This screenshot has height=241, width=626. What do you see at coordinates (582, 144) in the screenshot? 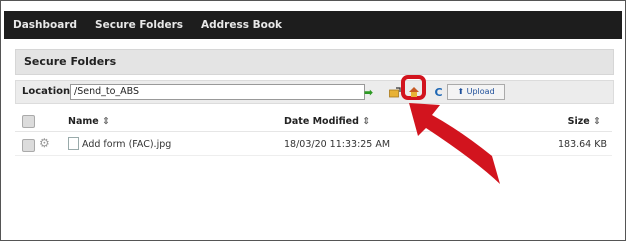
I see `file-size: 183.64 KB` at bounding box center [582, 144].